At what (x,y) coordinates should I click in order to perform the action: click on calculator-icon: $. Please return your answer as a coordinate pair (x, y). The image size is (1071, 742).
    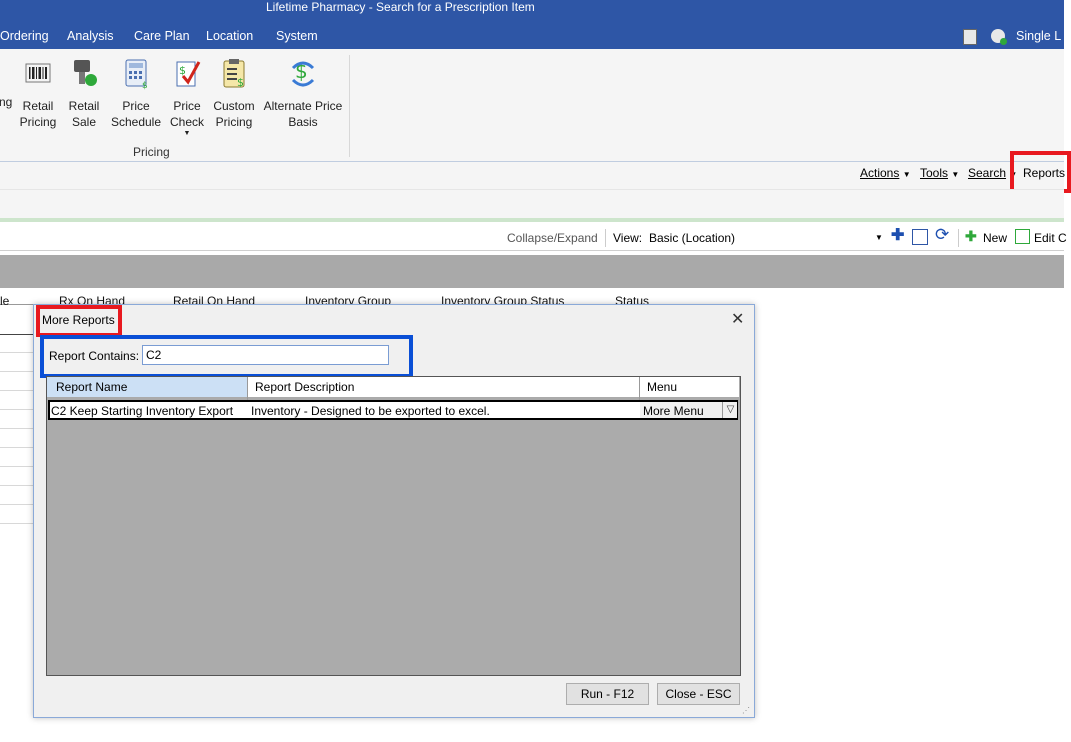
    Looking at the image, I should click on (136, 75).